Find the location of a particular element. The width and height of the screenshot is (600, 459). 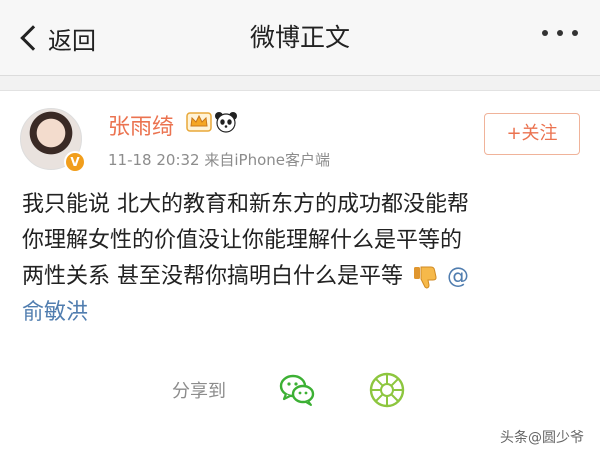

page-title: 微博正文 is located at coordinates (299, 37).